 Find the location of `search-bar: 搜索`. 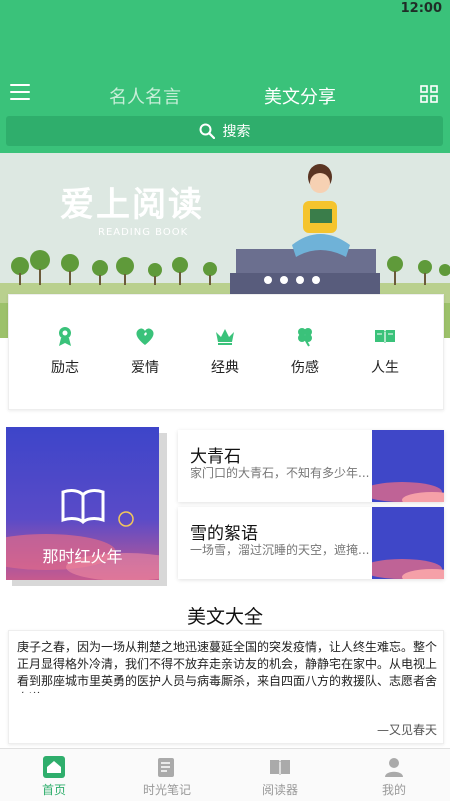

search-bar: 搜索 is located at coordinates (224, 131).